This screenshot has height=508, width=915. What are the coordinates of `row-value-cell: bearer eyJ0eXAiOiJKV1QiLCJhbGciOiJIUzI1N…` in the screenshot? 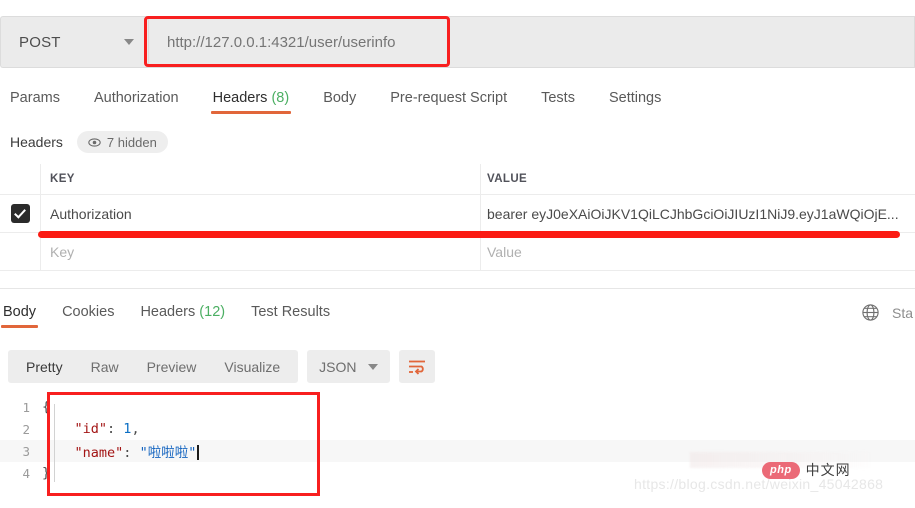 It's located at (698, 213).